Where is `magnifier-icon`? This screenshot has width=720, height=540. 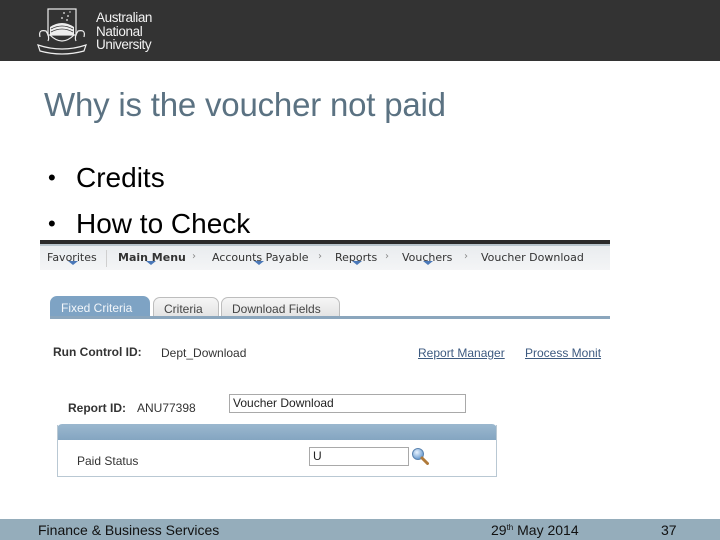
magnifier-icon is located at coordinates (420, 456).